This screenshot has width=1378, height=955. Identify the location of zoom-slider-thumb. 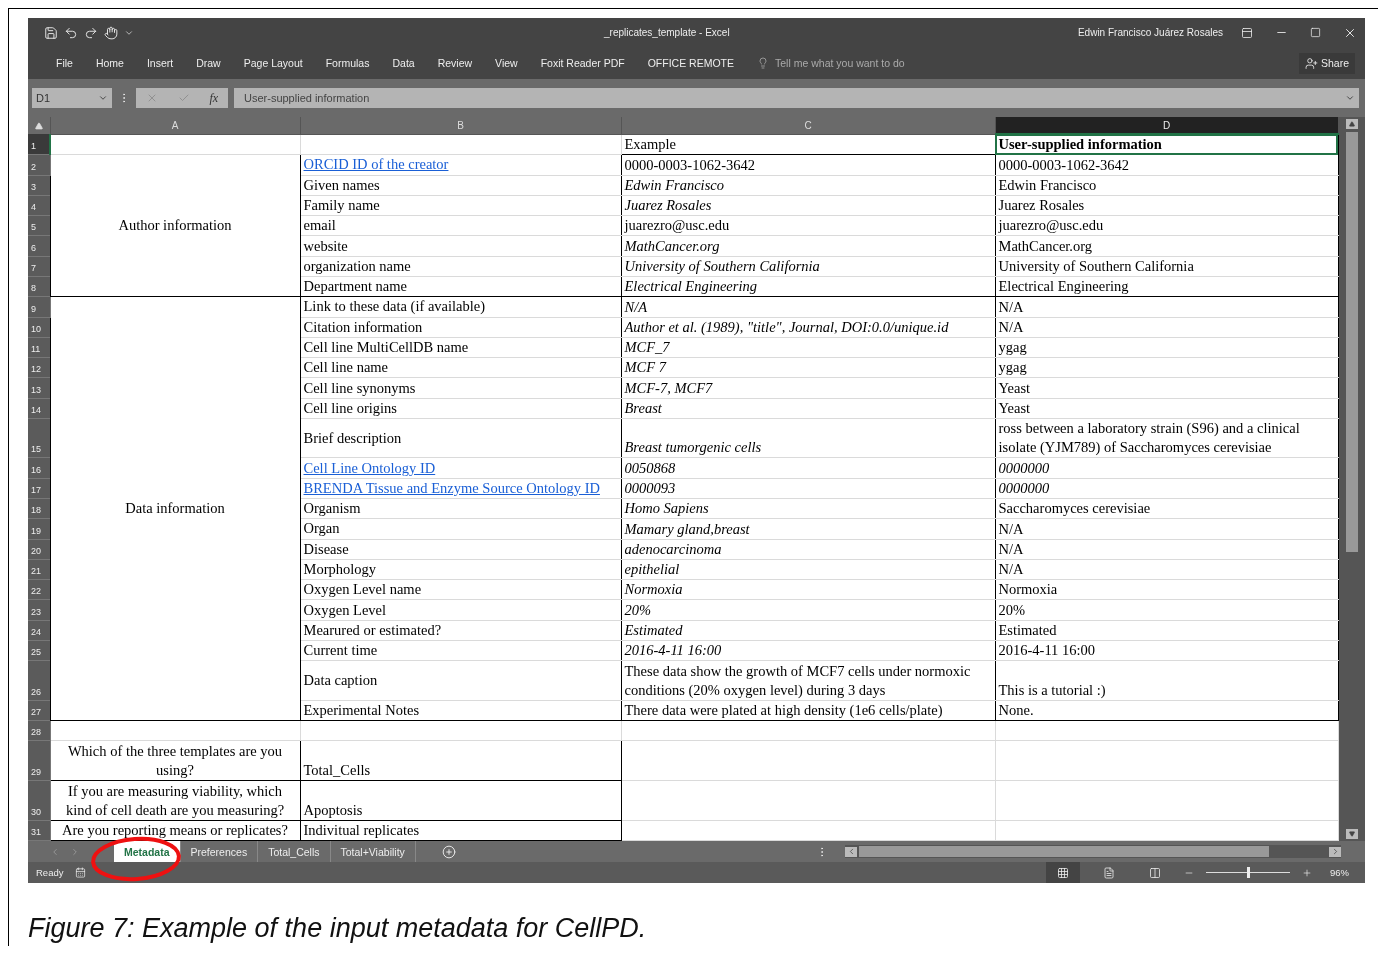
(1248, 872).